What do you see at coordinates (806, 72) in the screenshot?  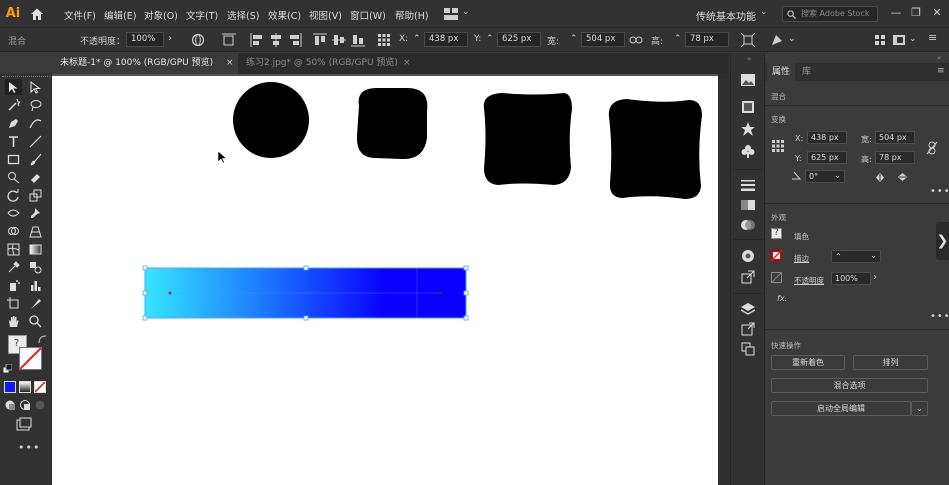 I see `tab-libraries: 库` at bounding box center [806, 72].